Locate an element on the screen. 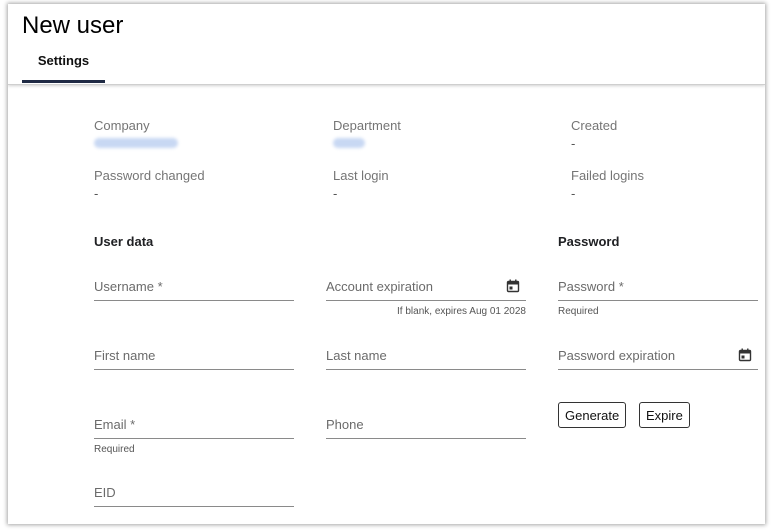 The height and width of the screenshot is (530, 772). email-field: Email * is located at coordinates (194, 422).